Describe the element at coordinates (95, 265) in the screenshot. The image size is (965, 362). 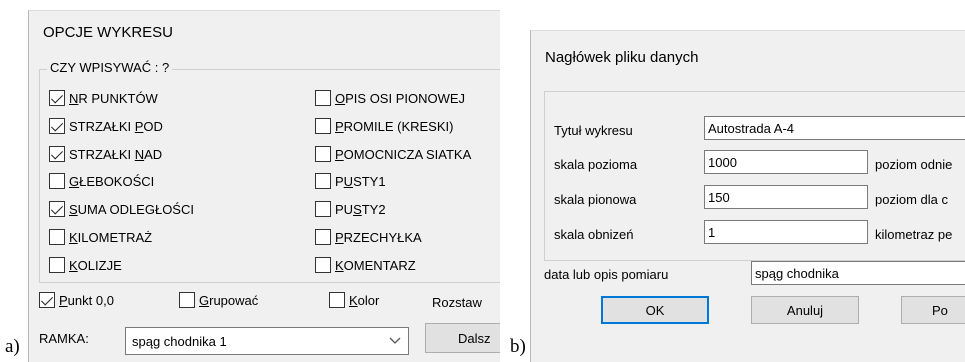
I see `checkbox-label: KOLIZJE` at that location.